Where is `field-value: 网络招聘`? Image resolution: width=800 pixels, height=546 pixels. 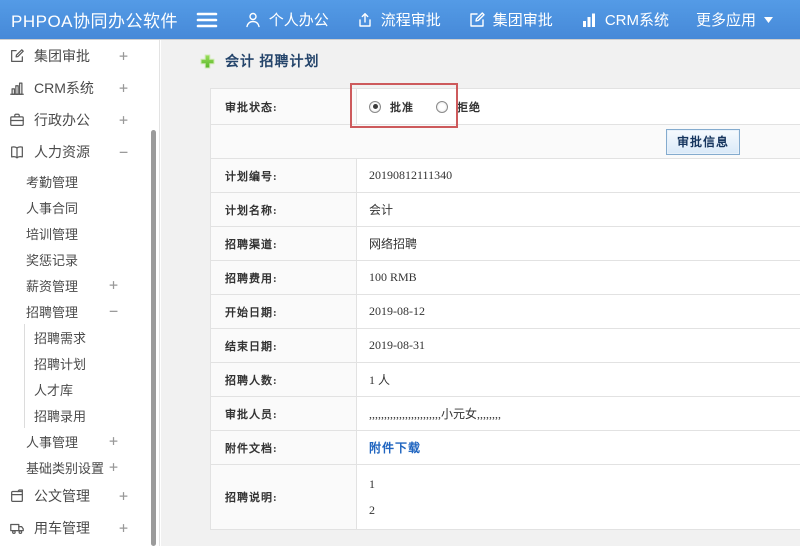 field-value: 网络招聘 is located at coordinates (393, 244).